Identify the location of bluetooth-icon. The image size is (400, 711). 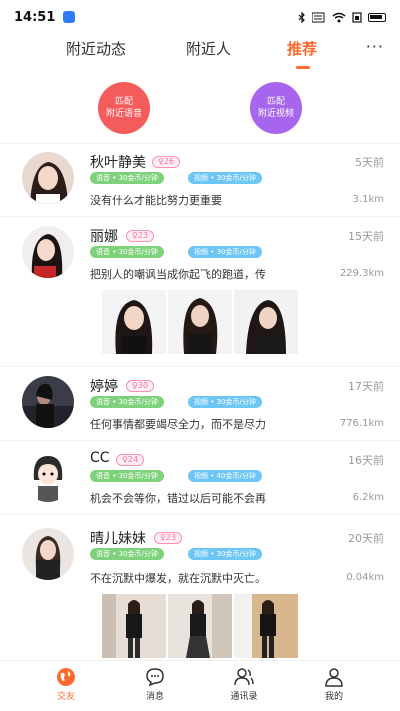
(301, 17).